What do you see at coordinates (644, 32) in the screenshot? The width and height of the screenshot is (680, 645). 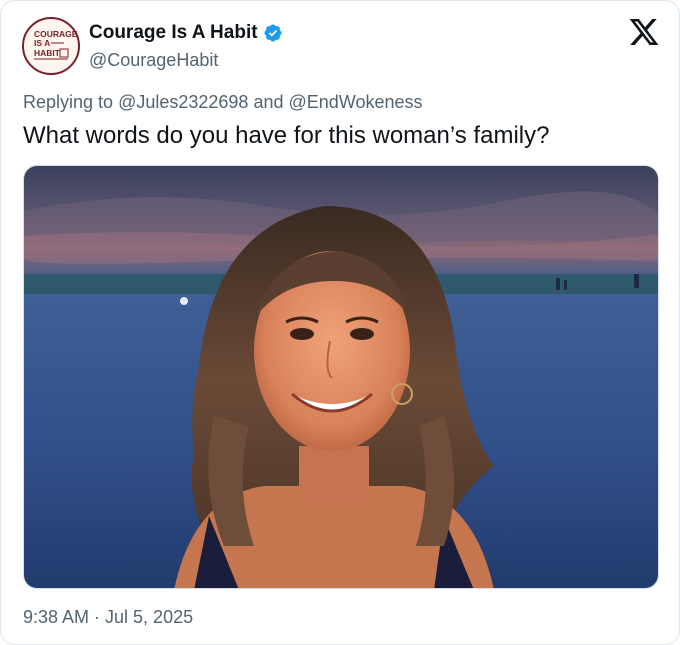 I see `x-logo-icon` at bounding box center [644, 32].